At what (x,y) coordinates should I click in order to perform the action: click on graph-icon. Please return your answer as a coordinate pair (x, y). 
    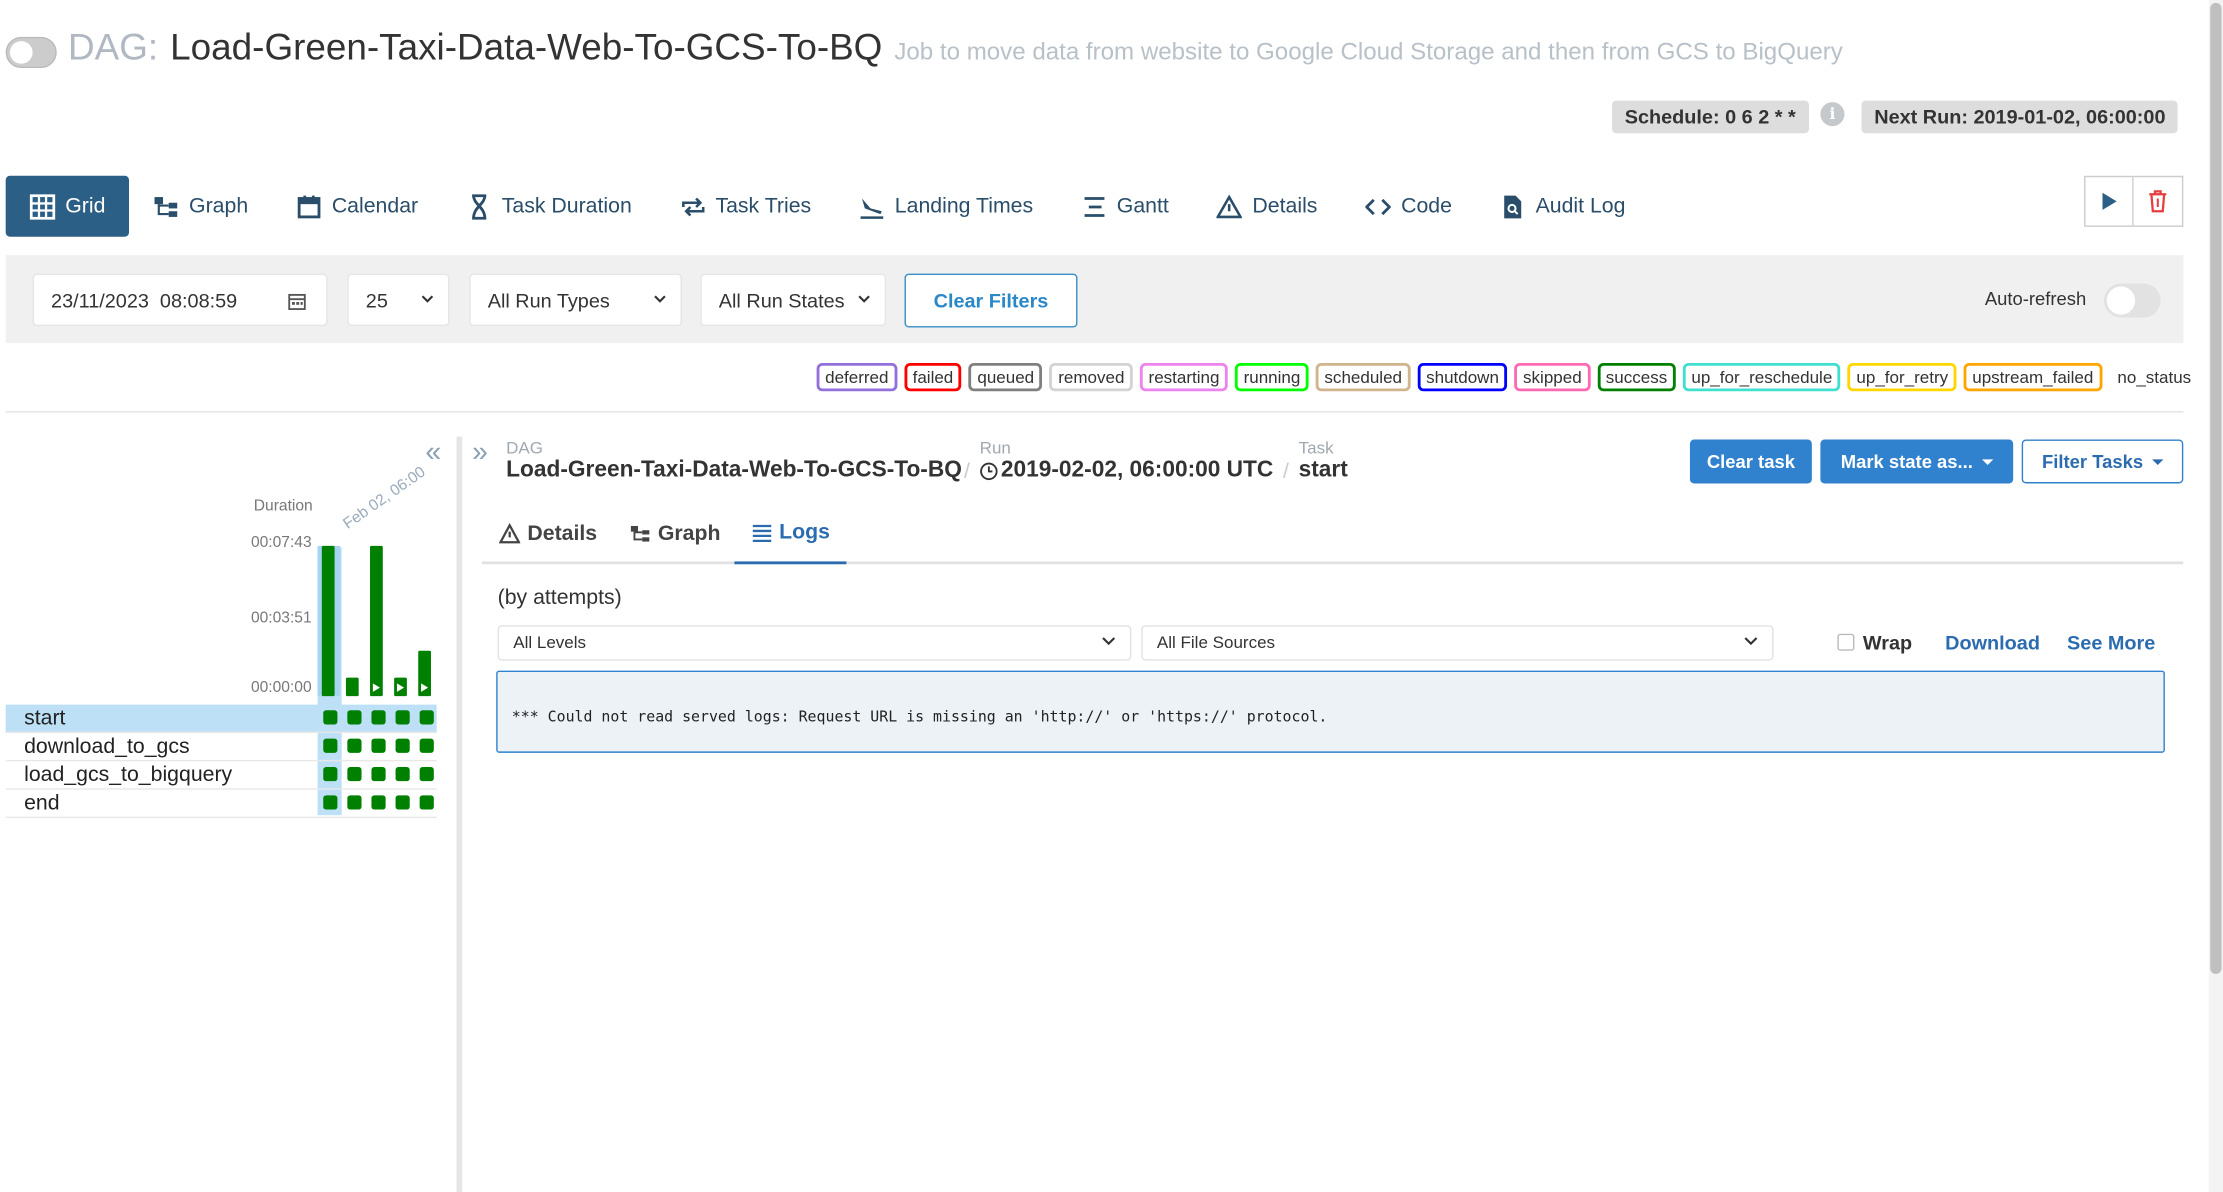
    Looking at the image, I should click on (166, 206).